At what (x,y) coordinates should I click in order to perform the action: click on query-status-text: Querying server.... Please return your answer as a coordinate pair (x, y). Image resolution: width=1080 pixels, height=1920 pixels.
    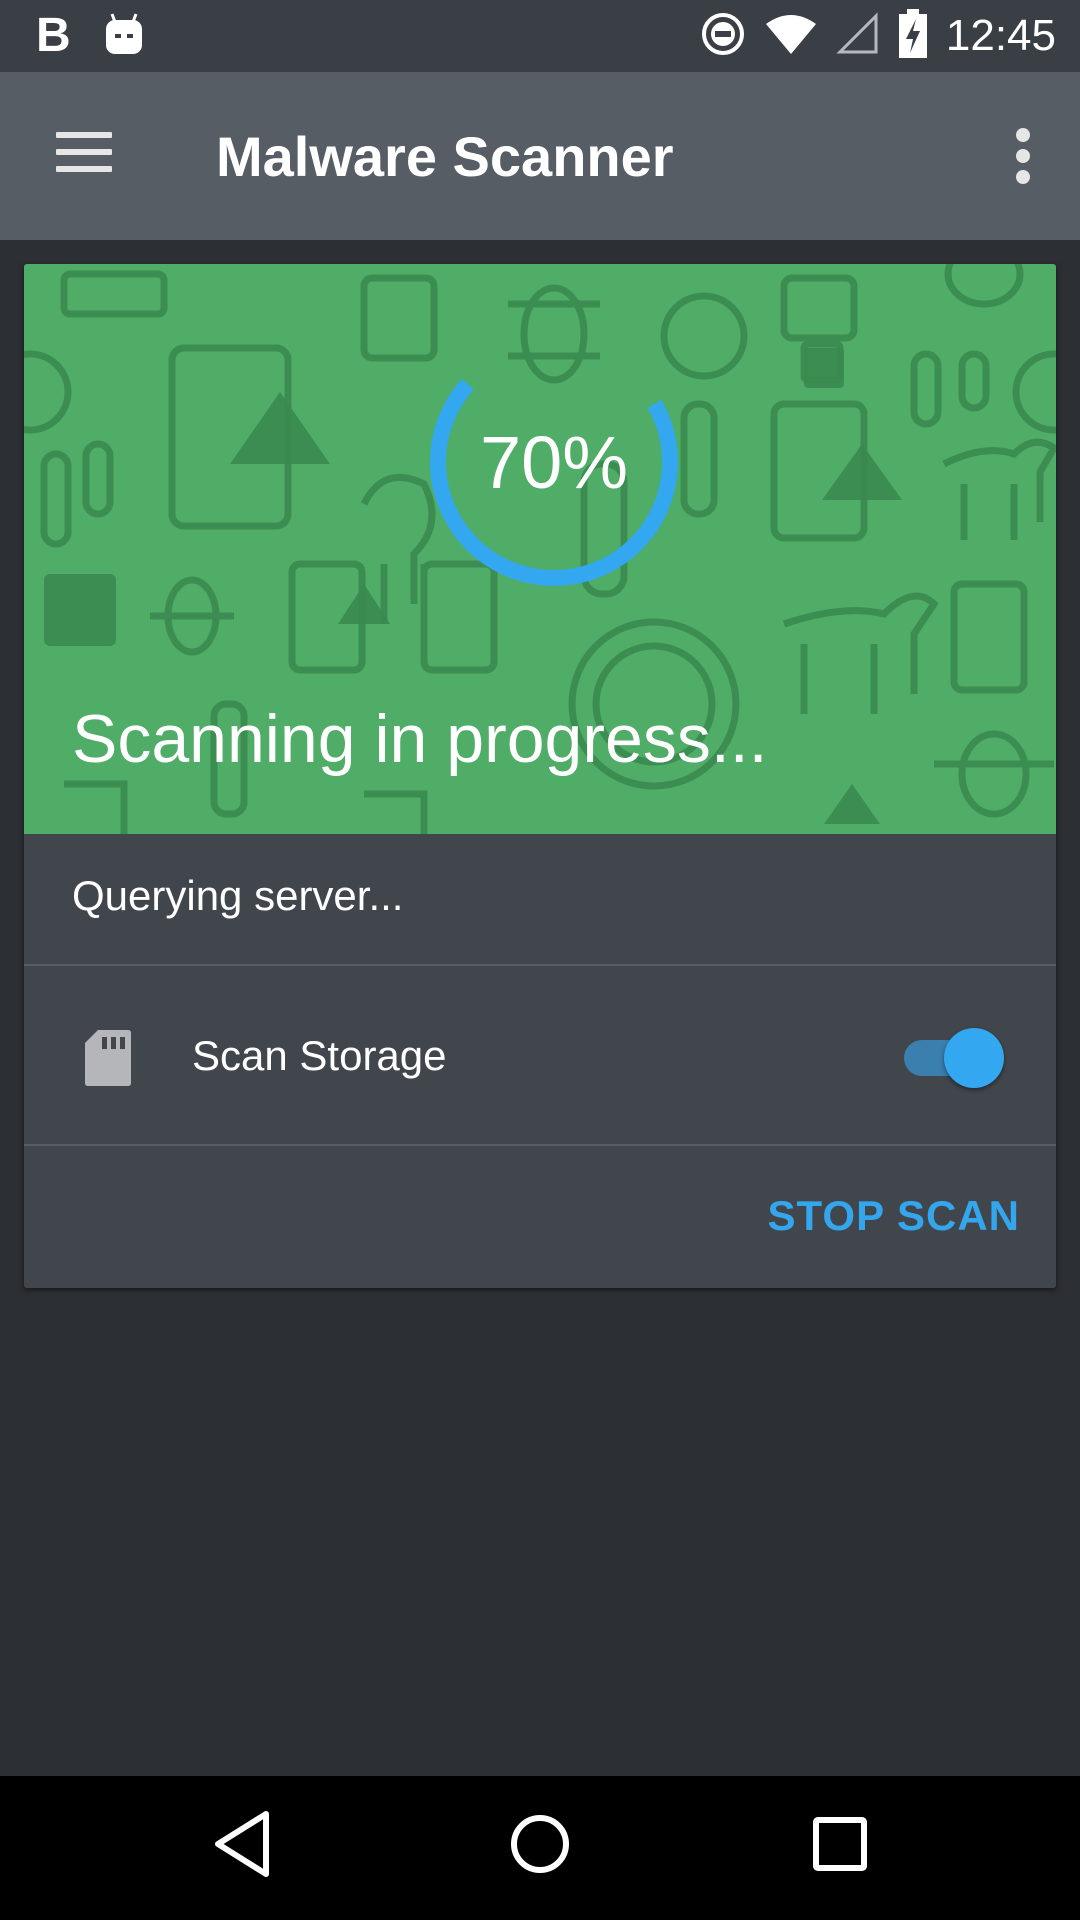
    Looking at the image, I should click on (238, 895).